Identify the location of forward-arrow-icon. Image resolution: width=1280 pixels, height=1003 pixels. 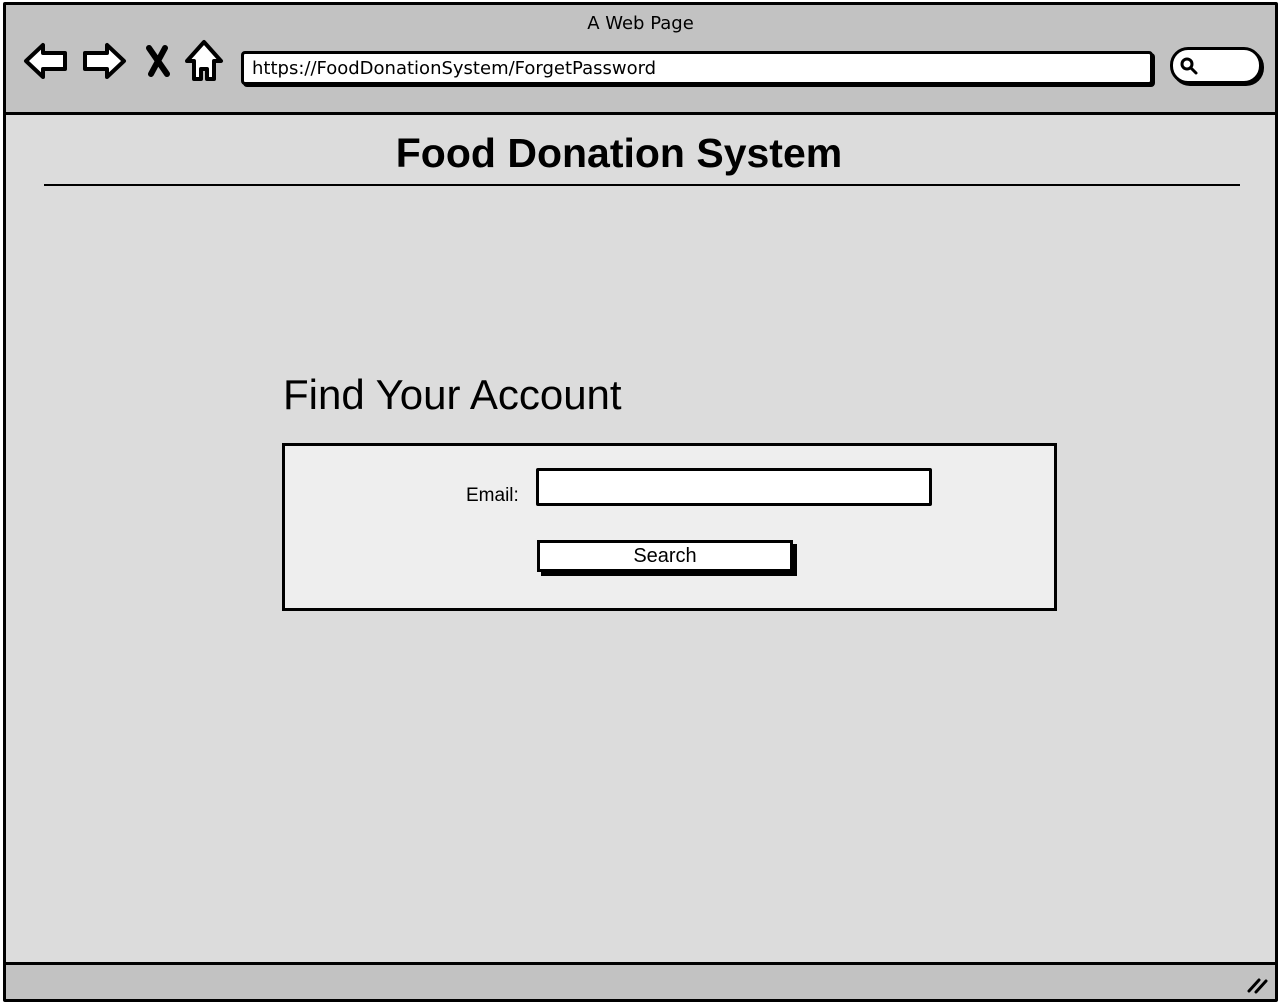
(104, 61).